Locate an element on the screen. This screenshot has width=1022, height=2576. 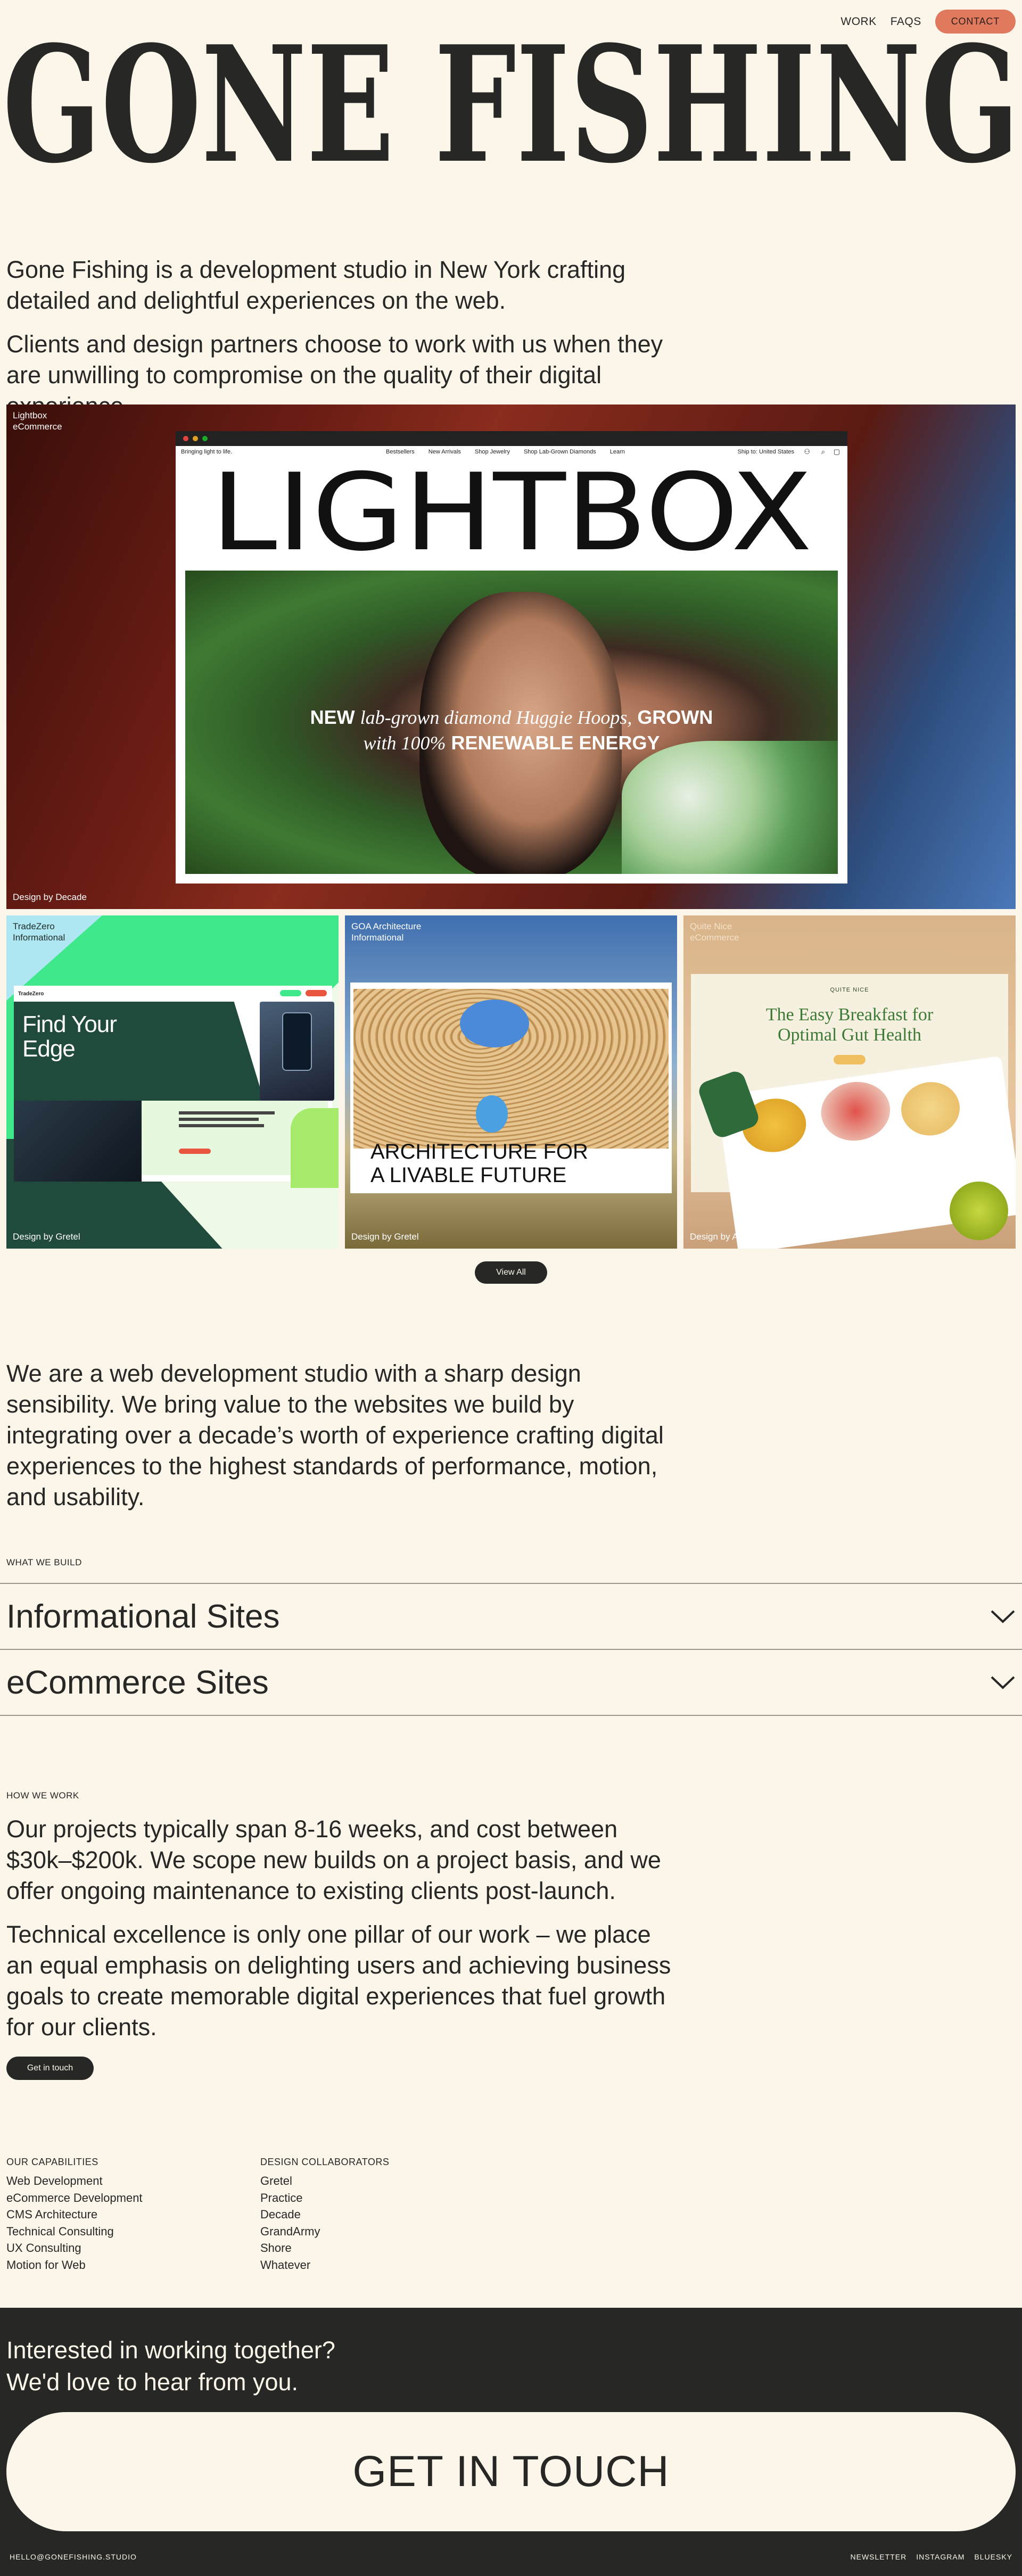
hero-word: lab-grown diamond Huggie Hoops, is located at coordinates (496, 717).